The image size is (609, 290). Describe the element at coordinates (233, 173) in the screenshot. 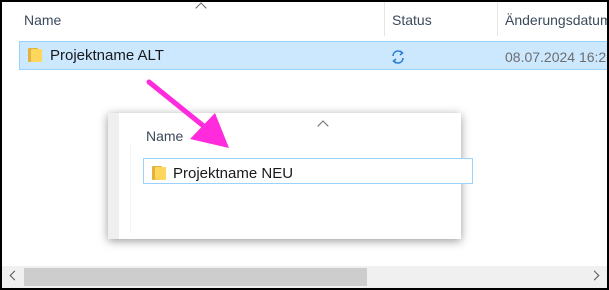

I see `file-row-name: Projektname NEU` at that location.